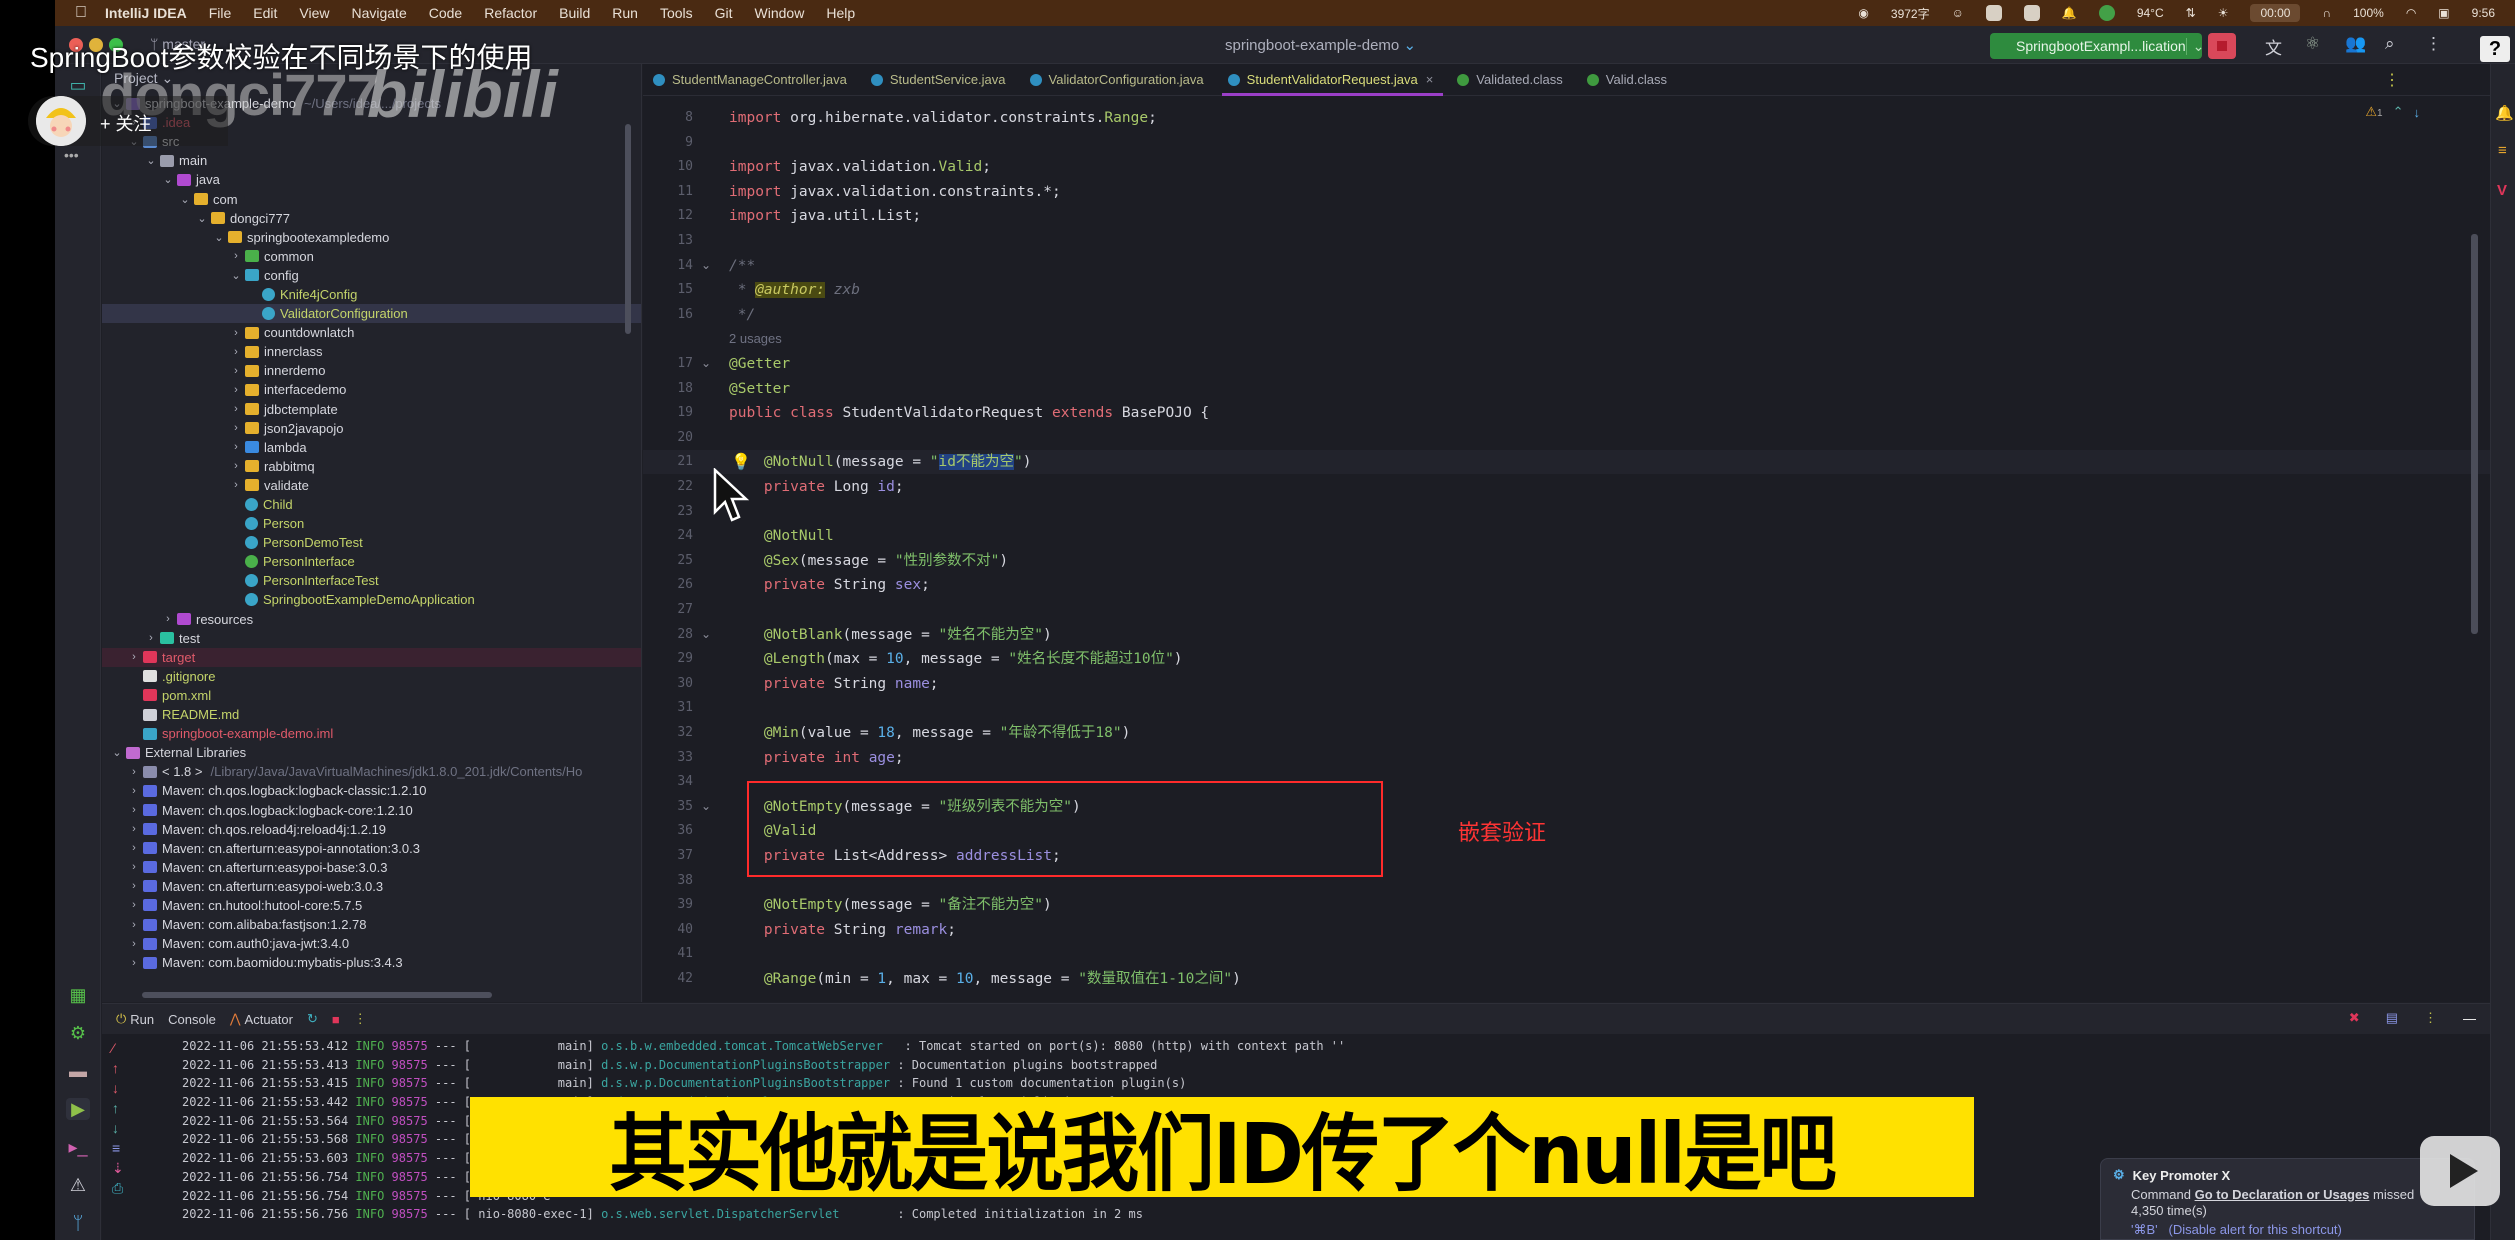 The width and height of the screenshot is (2515, 1240). I want to click on tree-item: Child, so click(371, 504).